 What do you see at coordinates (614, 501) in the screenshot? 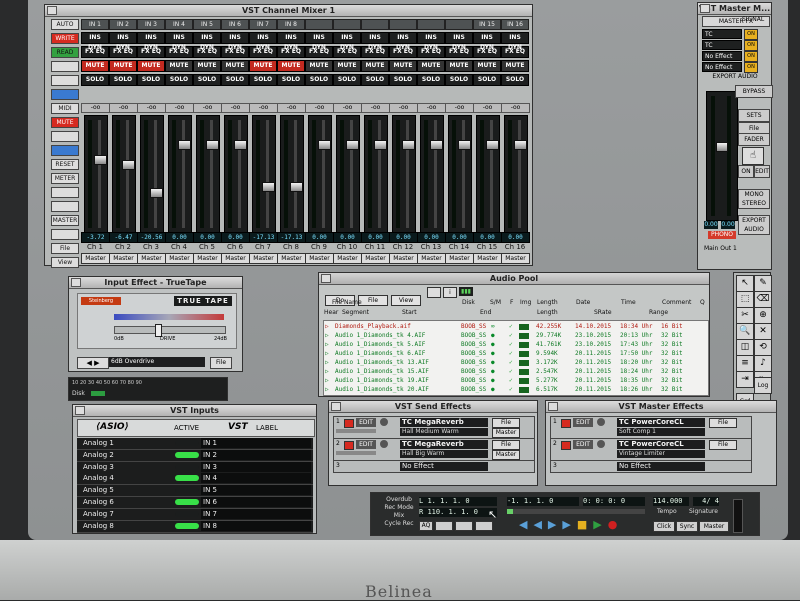
I see `song-position-time: 0: 0` at bounding box center [614, 501].